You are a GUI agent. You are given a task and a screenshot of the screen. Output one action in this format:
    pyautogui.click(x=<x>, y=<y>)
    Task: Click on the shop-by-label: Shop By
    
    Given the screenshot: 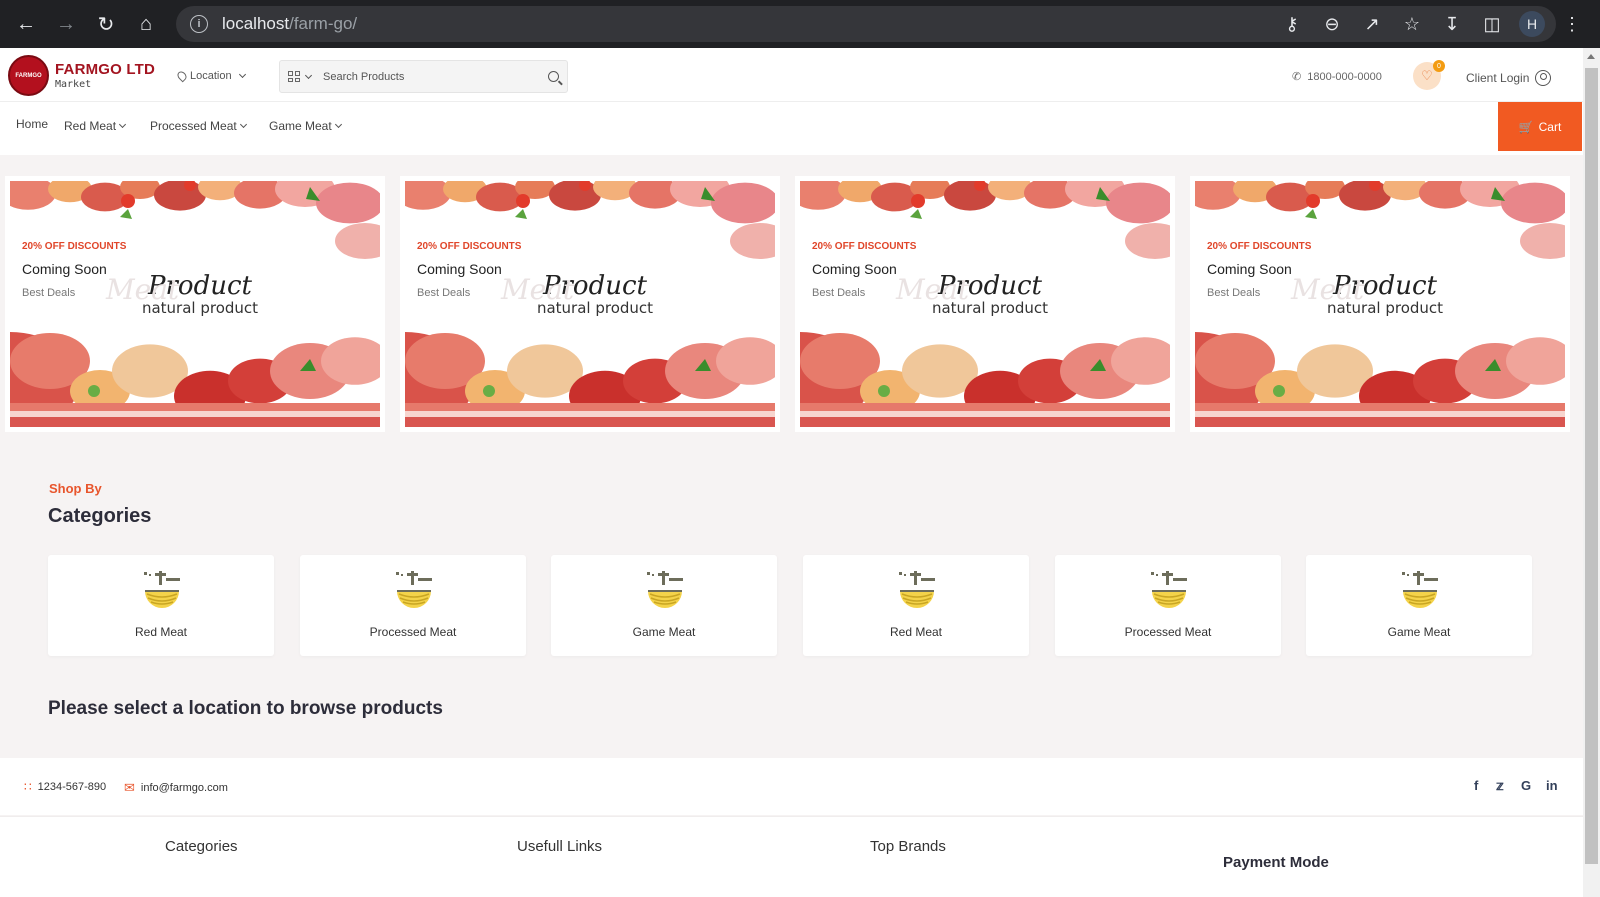 What is the action you would take?
    pyautogui.click(x=75, y=488)
    